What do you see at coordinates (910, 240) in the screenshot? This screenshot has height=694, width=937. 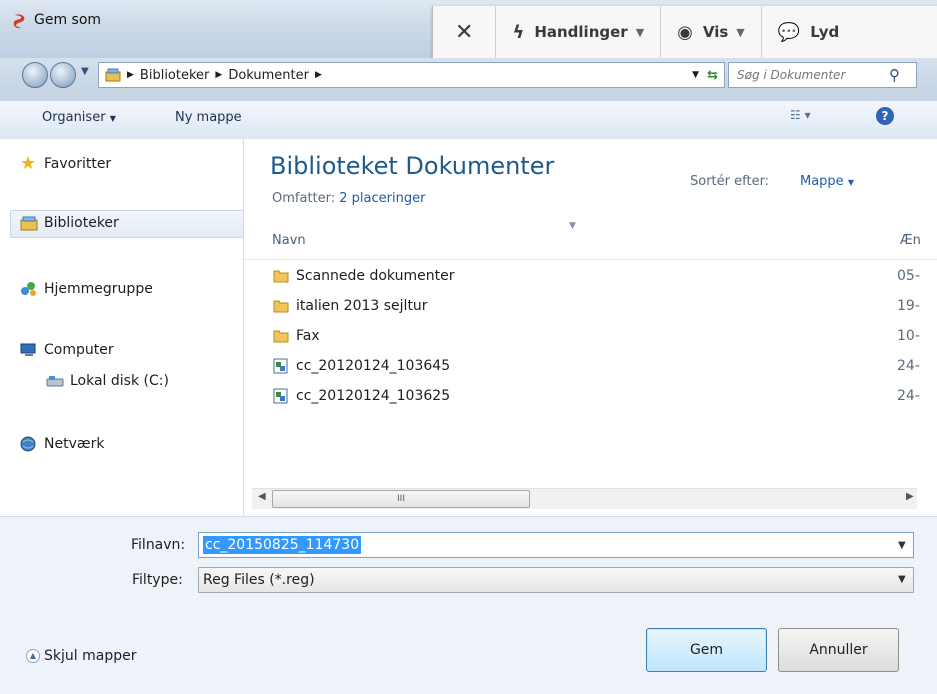 I see `column-header-date: Æn` at bounding box center [910, 240].